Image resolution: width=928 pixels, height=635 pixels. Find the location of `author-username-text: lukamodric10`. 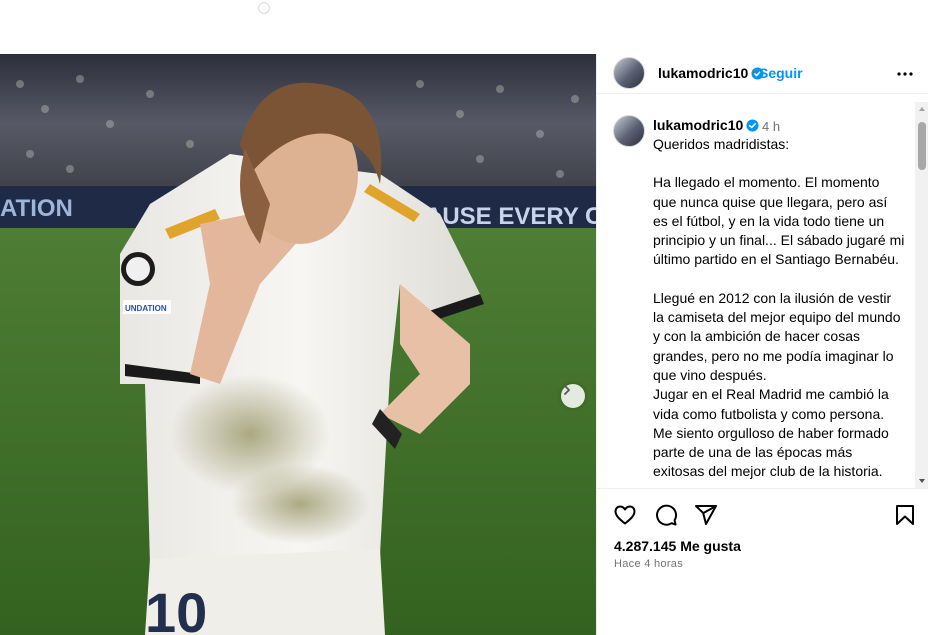

author-username-text: lukamodric10 is located at coordinates (703, 73).